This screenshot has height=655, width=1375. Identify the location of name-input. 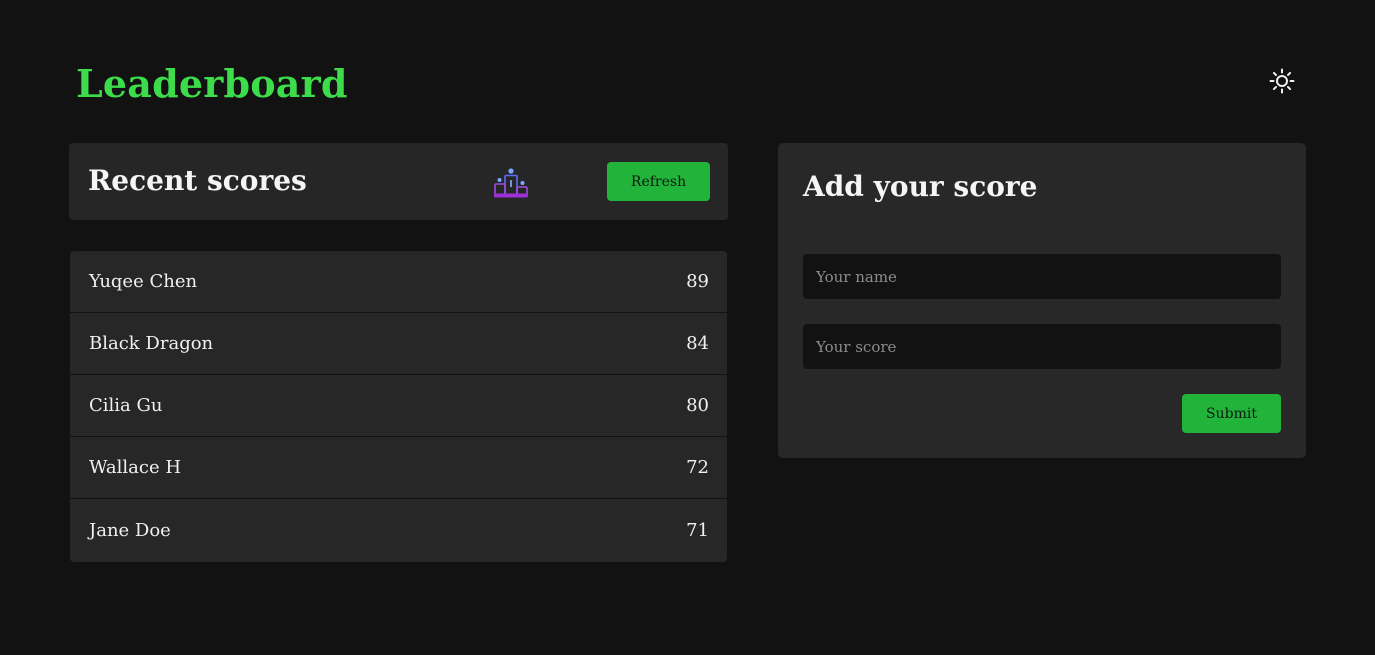
(1042, 276).